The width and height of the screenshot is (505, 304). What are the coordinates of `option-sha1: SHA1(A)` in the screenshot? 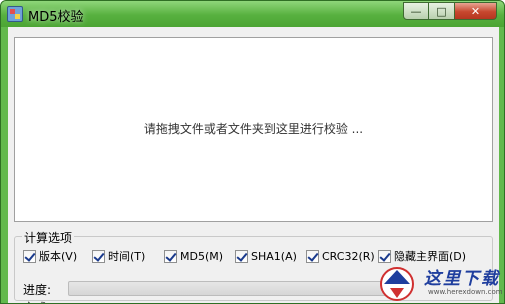 It's located at (266, 256).